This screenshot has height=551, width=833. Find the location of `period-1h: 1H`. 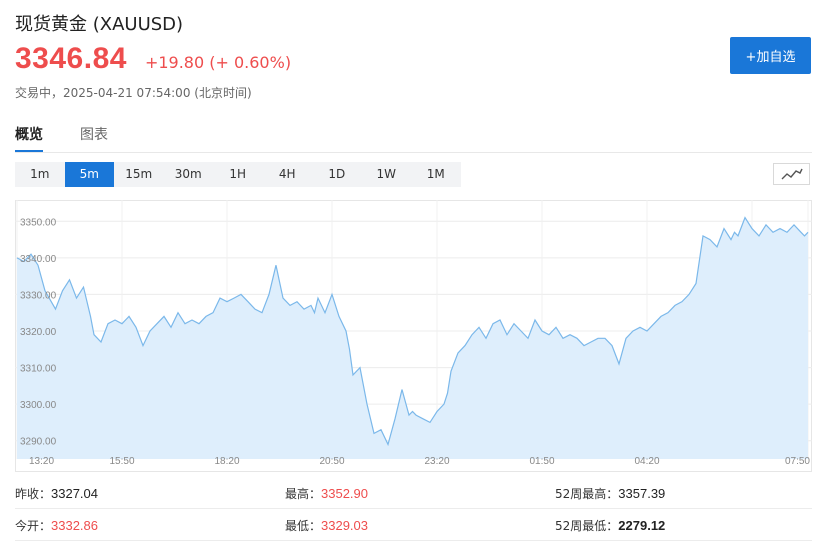

period-1h: 1H is located at coordinates (238, 174).